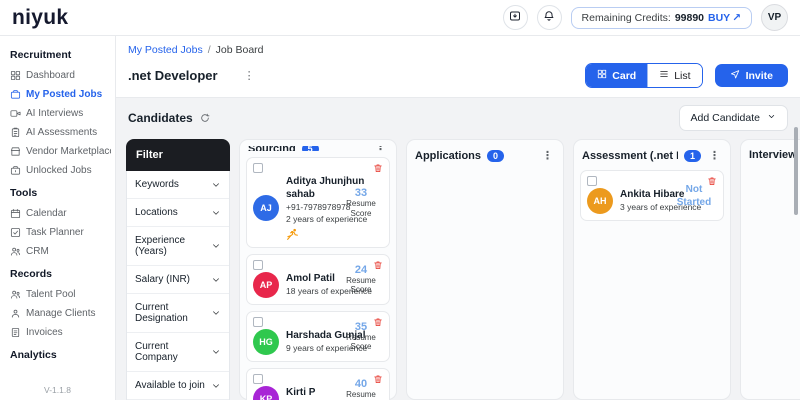 The image size is (800, 400). Describe the element at coordinates (15, 113) in the screenshot. I see `video-icon` at that location.